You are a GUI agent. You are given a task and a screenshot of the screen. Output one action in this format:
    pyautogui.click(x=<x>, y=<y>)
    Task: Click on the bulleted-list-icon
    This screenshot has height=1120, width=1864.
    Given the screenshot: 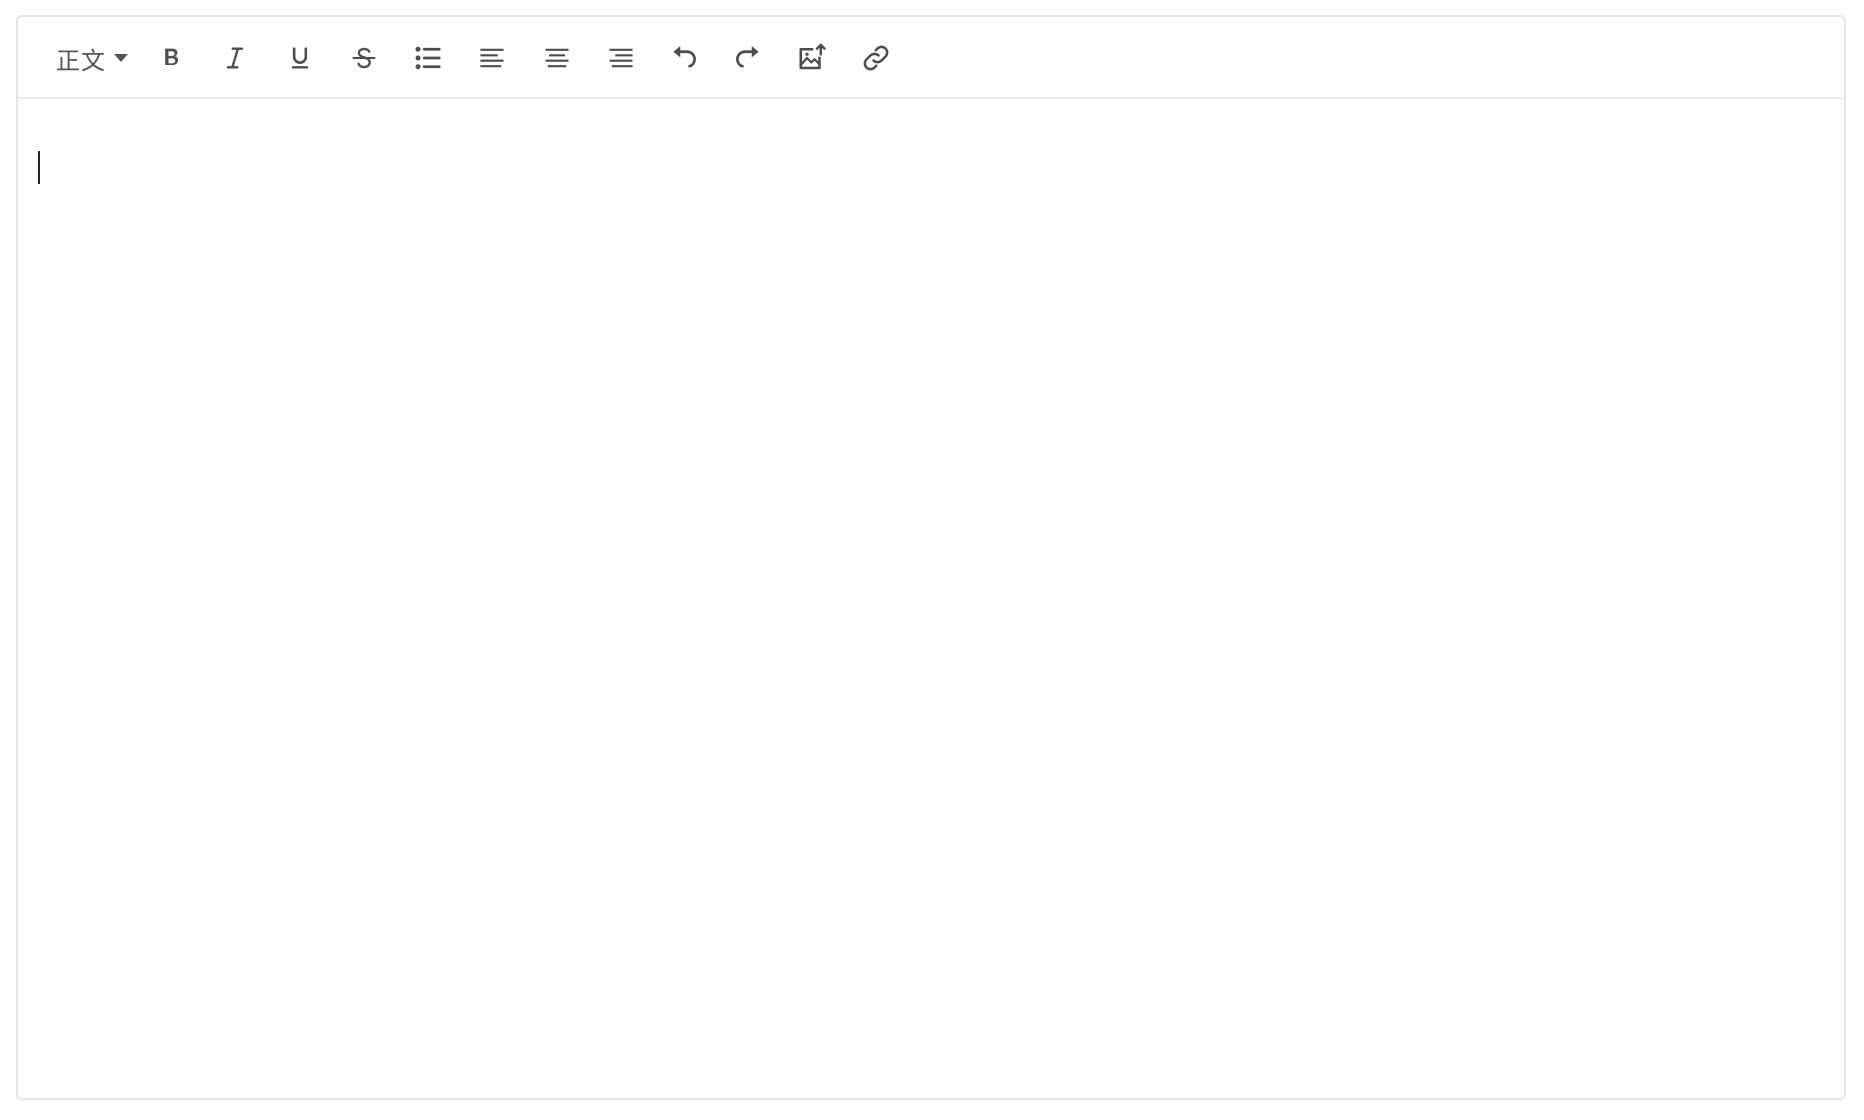 What is the action you would take?
    pyautogui.click(x=428, y=58)
    